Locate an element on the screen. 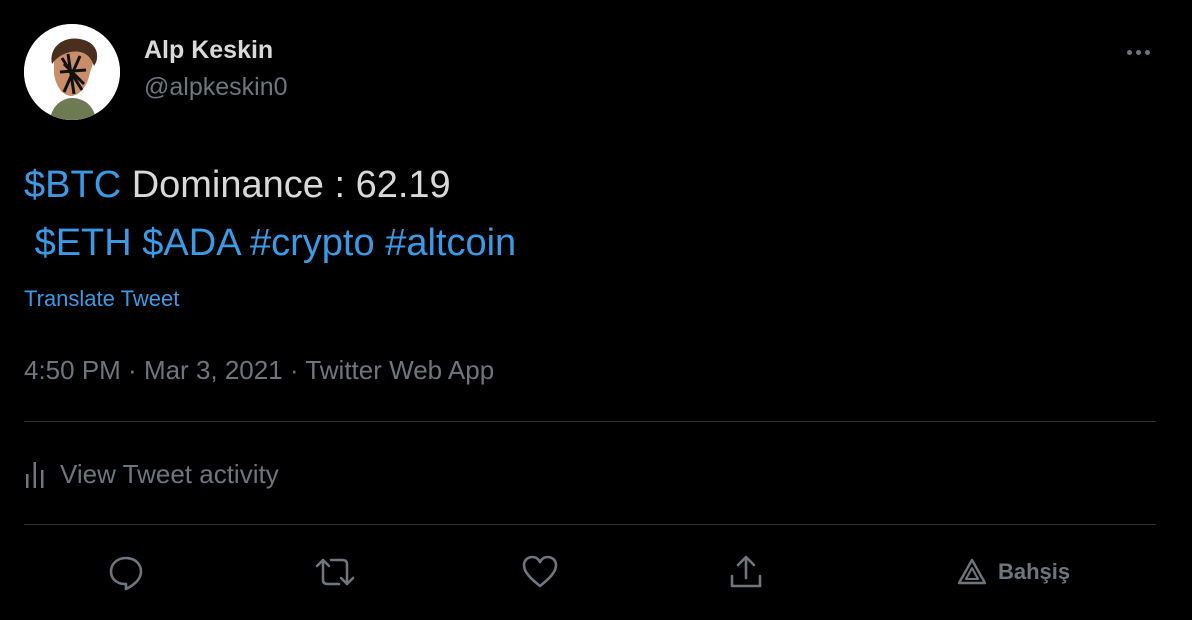 Image resolution: width=1192 pixels, height=620 pixels. tweet-action-bar: Bahşiş is located at coordinates (596, 572).